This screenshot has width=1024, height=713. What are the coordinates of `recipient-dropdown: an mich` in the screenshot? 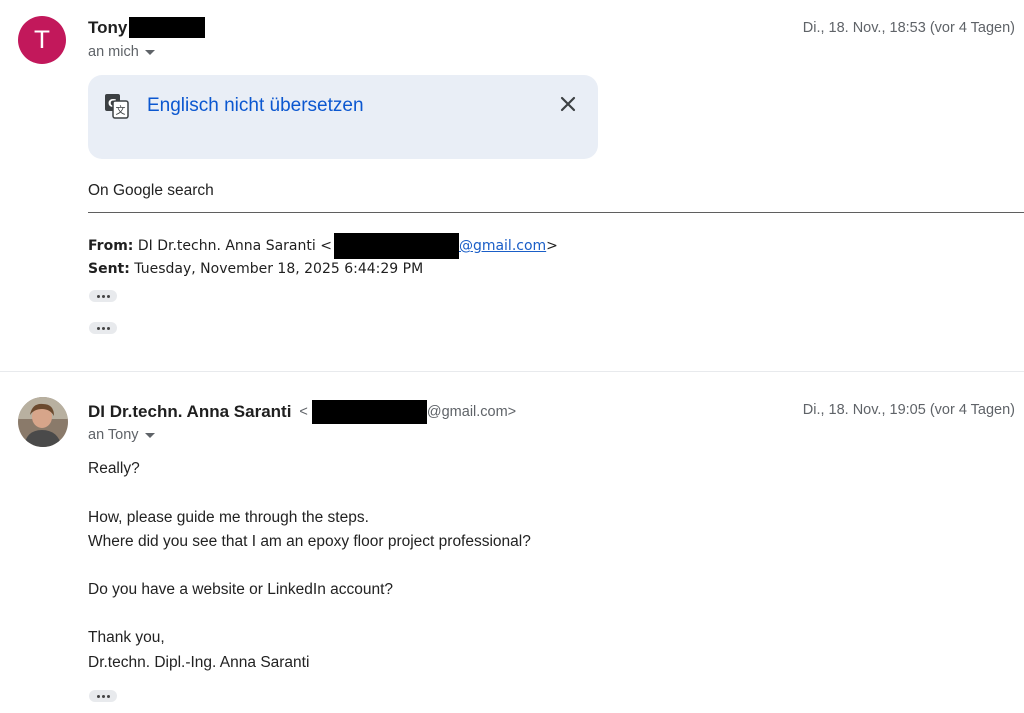 It's located at (121, 52).